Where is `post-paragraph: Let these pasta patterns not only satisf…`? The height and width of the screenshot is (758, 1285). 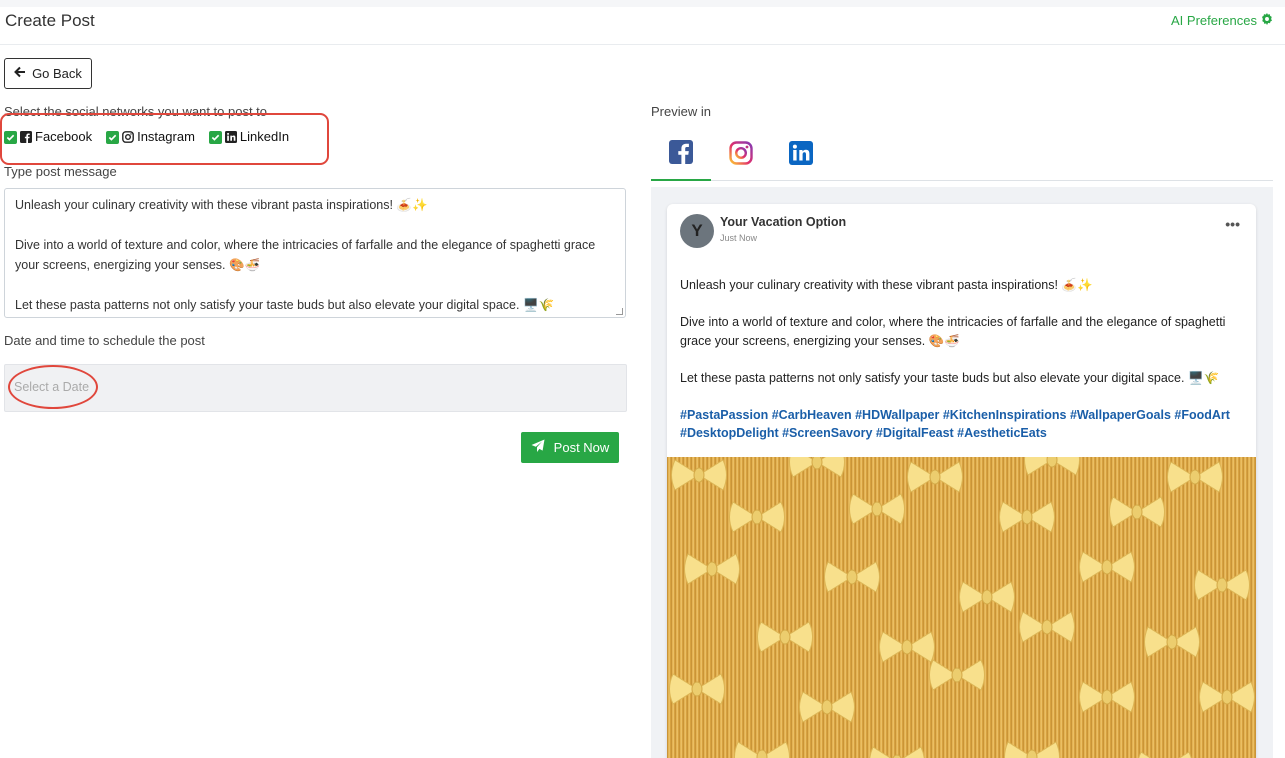 post-paragraph: Let these pasta patterns not only satisf… is located at coordinates (950, 377).